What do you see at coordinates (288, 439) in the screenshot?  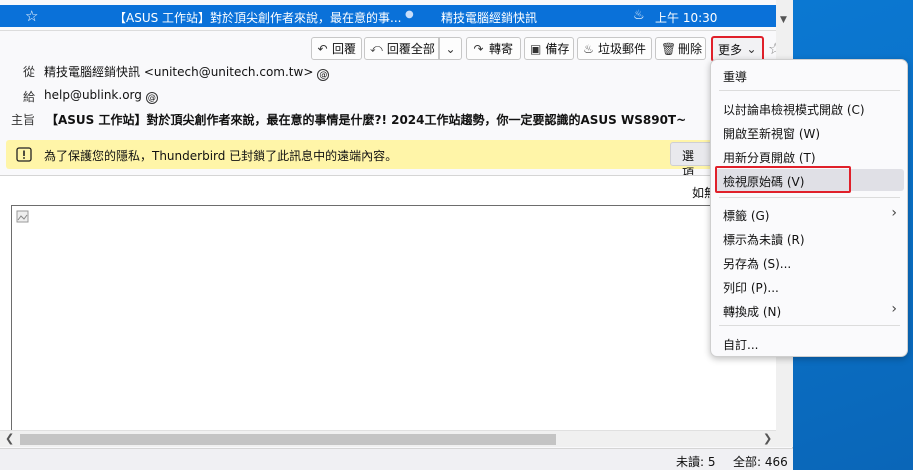 I see `scrollbar-thumb` at bounding box center [288, 439].